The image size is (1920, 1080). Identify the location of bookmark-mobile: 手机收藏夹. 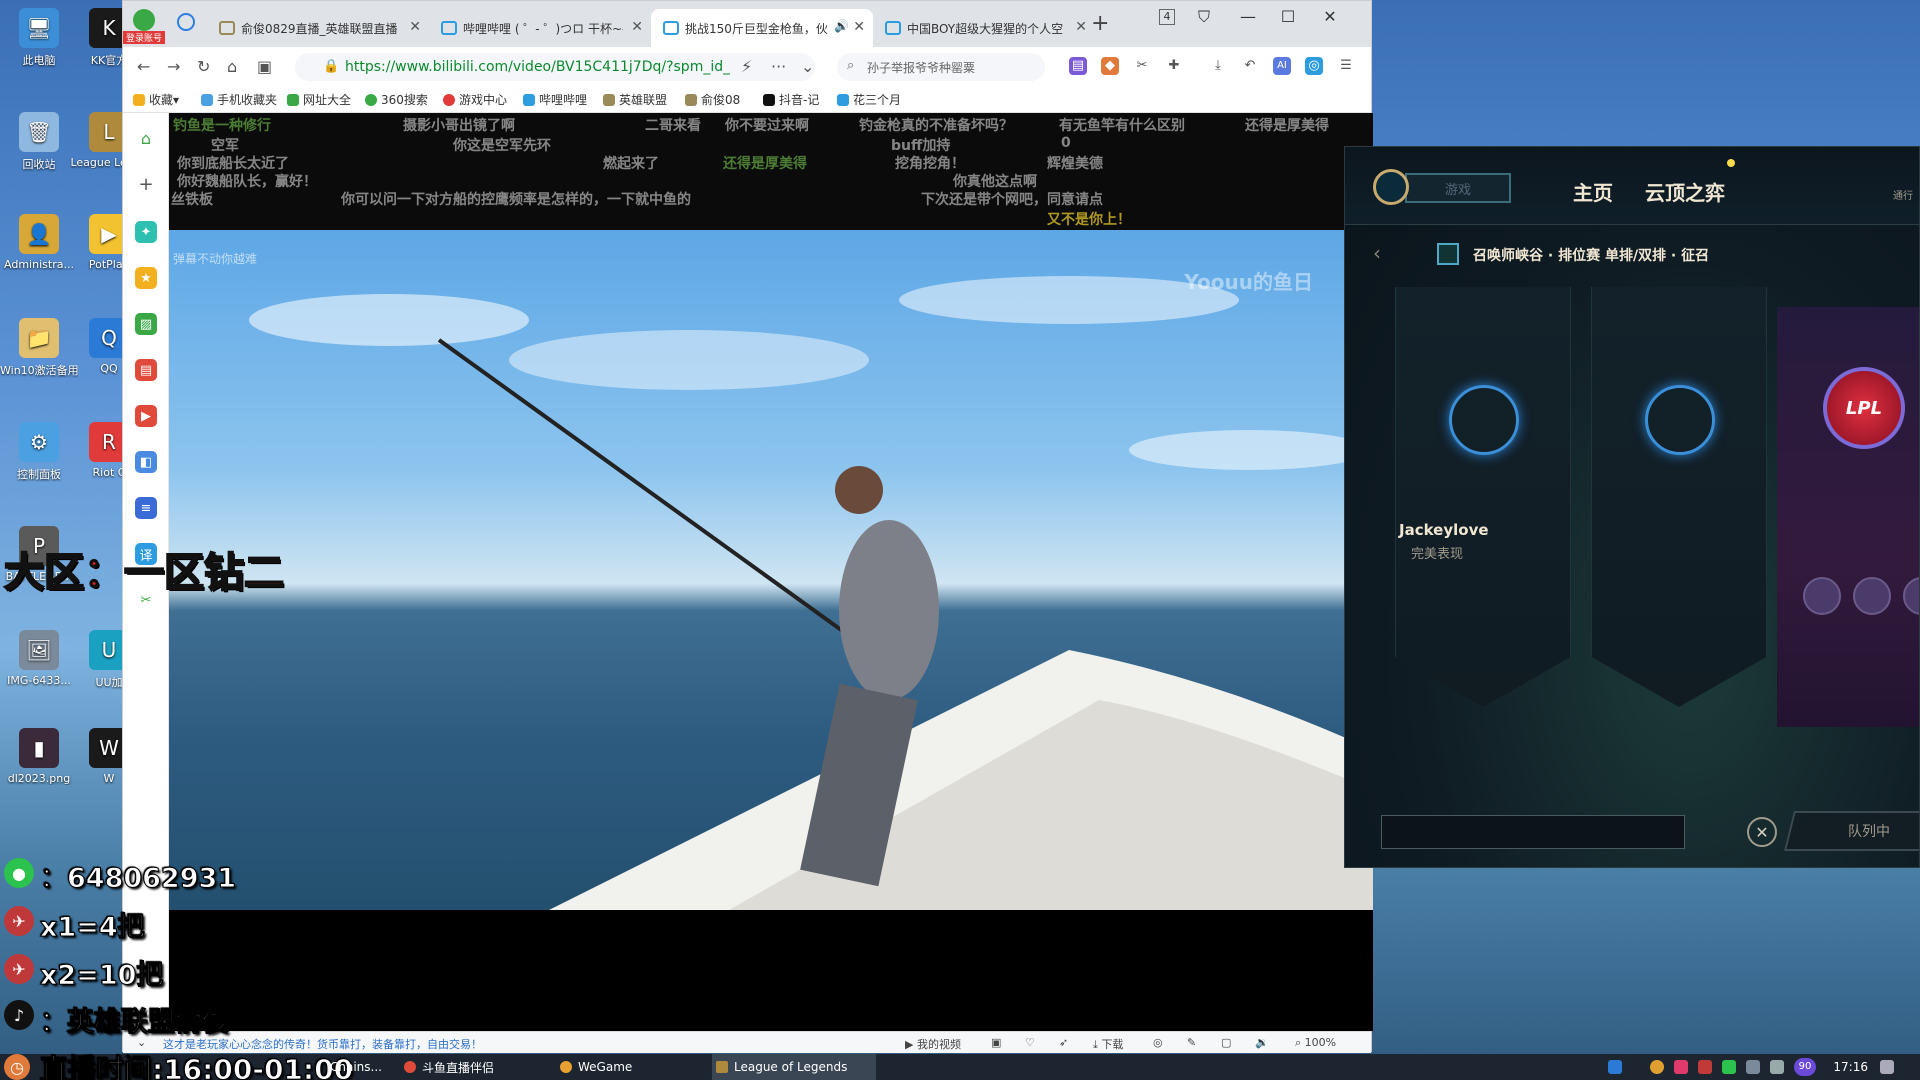
(239, 99).